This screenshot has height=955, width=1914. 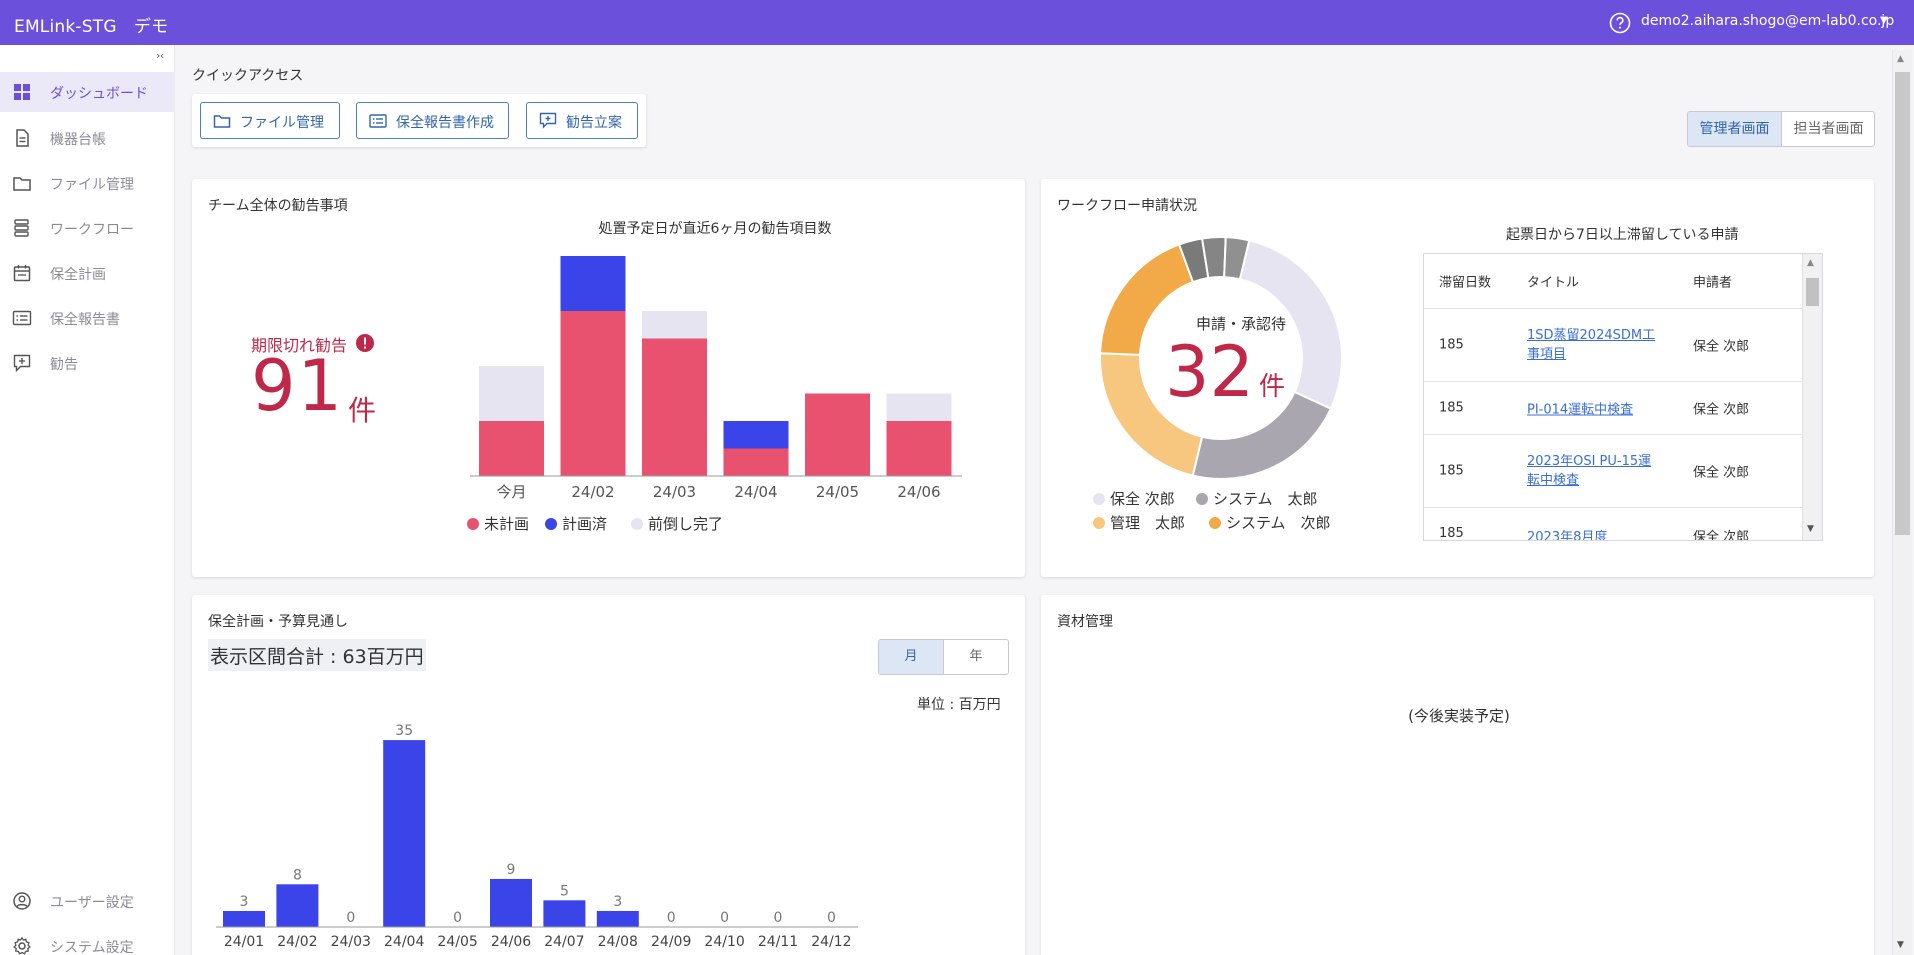 What do you see at coordinates (244, 902) in the screenshot?
I see `data-label: 3` at bounding box center [244, 902].